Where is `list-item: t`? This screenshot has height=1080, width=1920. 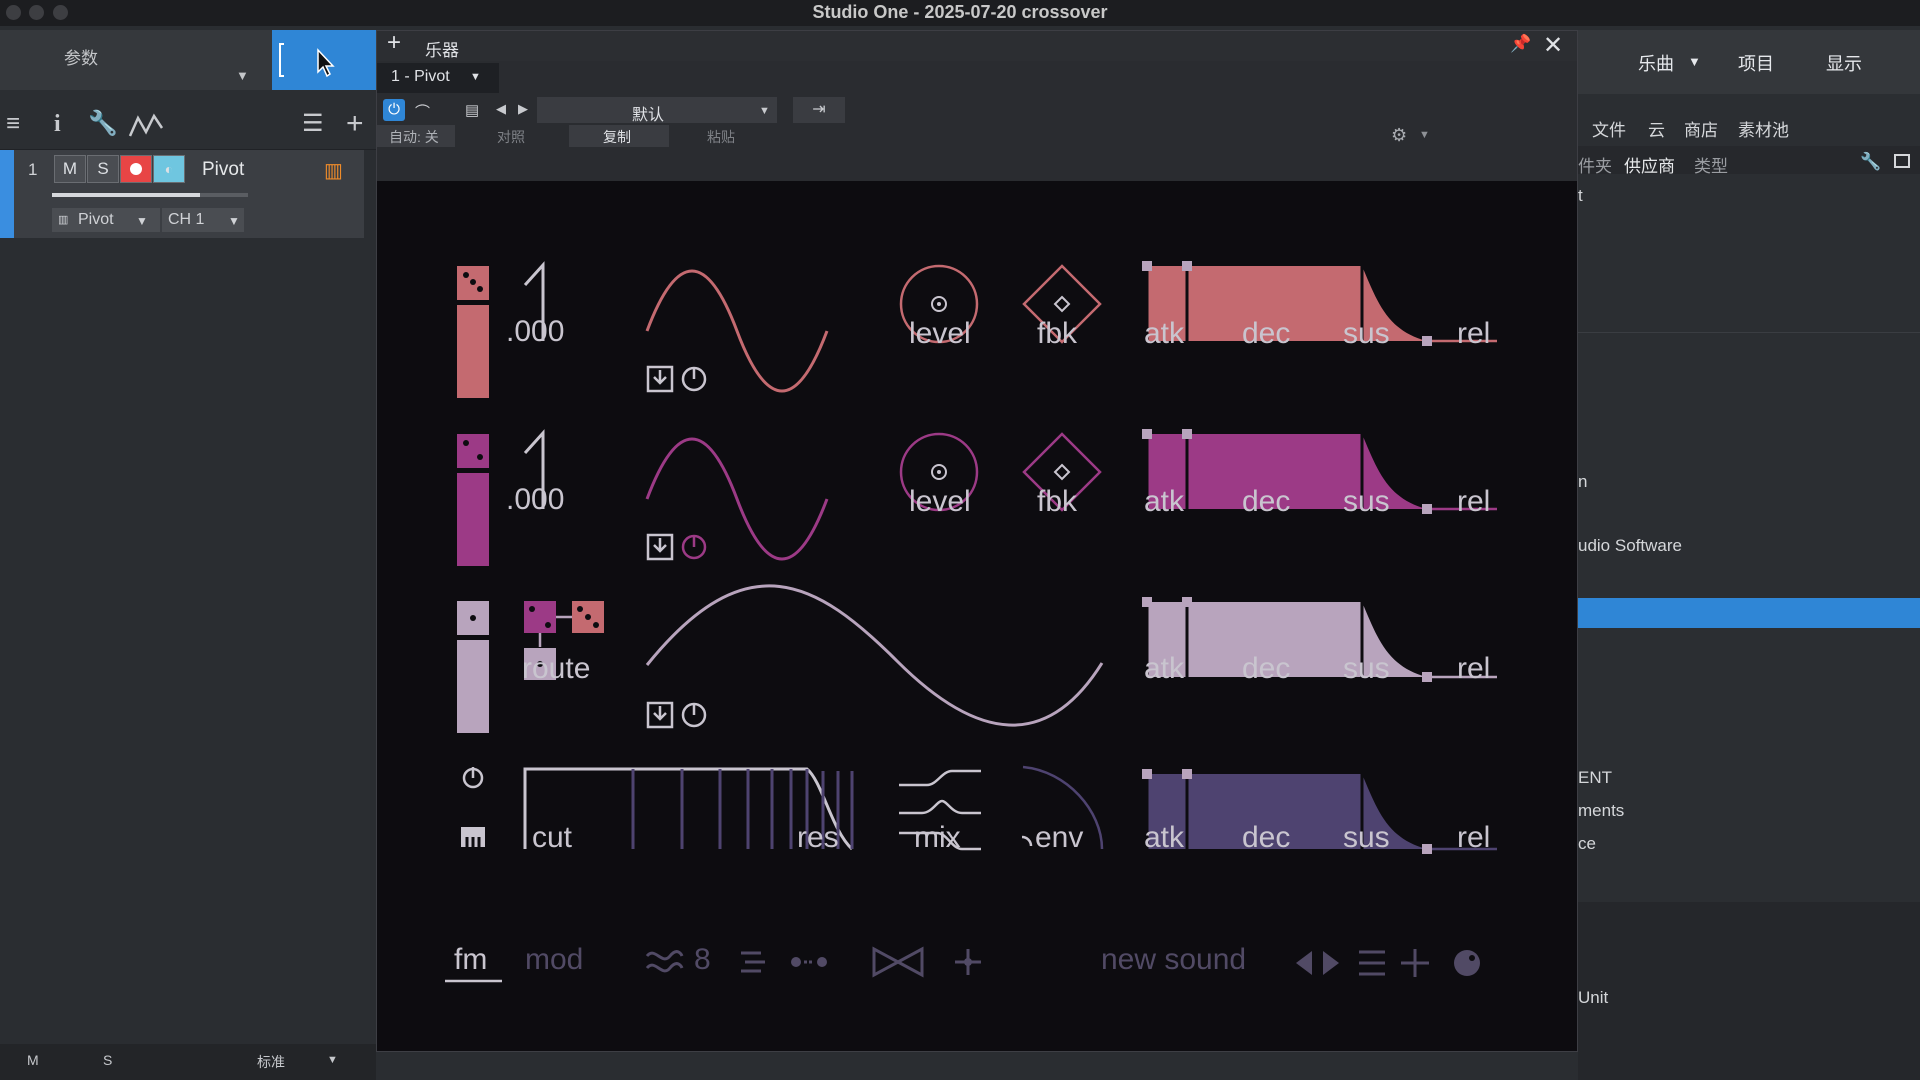
list-item: t is located at coordinates (1580, 196).